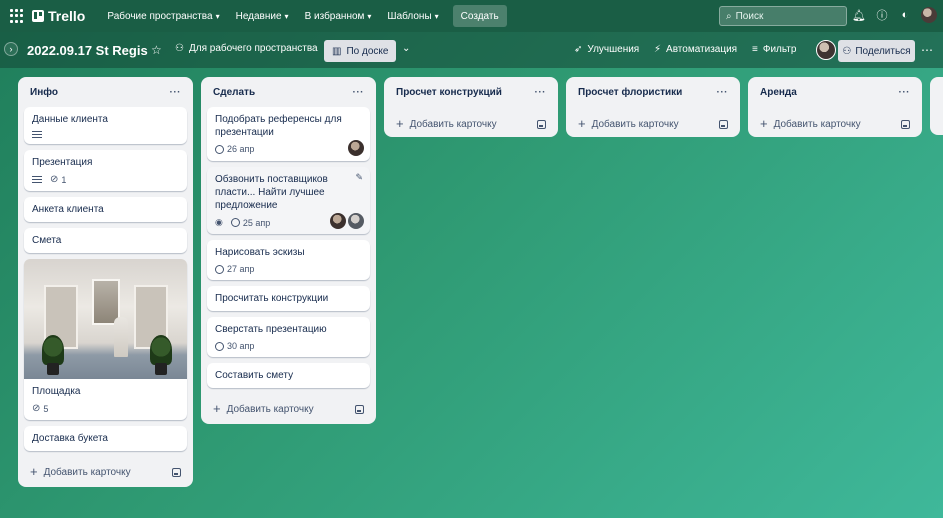  Describe the element at coordinates (894, 15) in the screenshot. I see `topbar-icons: 🔔︎ ⓘ ◐` at that location.